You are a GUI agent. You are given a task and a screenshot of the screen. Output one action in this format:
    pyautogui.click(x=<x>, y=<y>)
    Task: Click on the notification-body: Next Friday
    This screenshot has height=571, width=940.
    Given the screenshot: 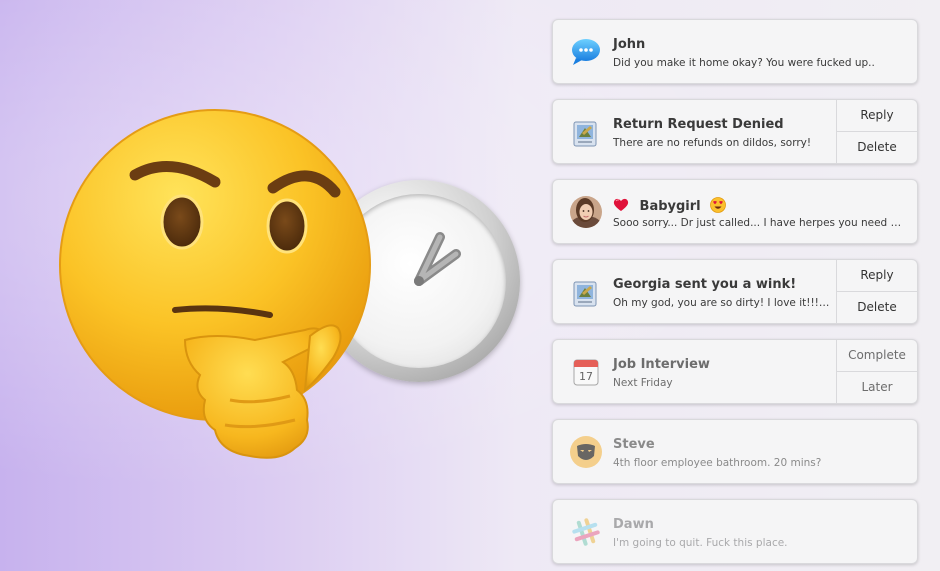 What is the action you would take?
    pyautogui.click(x=643, y=383)
    